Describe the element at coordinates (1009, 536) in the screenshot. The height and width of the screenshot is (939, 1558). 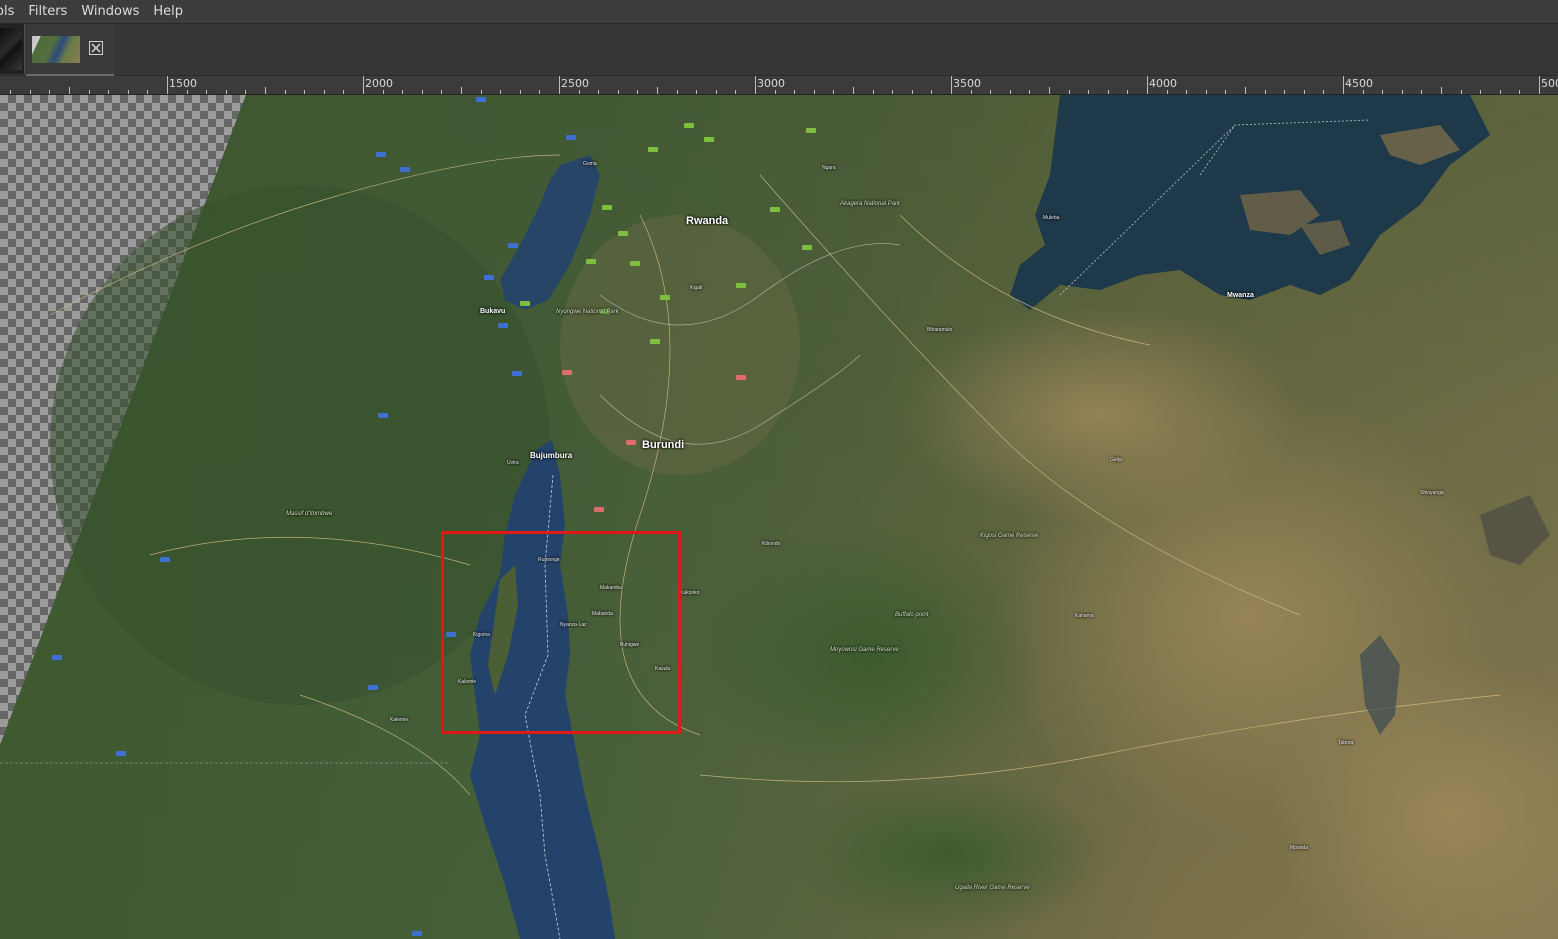
I see `map-label-park: Kigosi Game Reserve` at that location.